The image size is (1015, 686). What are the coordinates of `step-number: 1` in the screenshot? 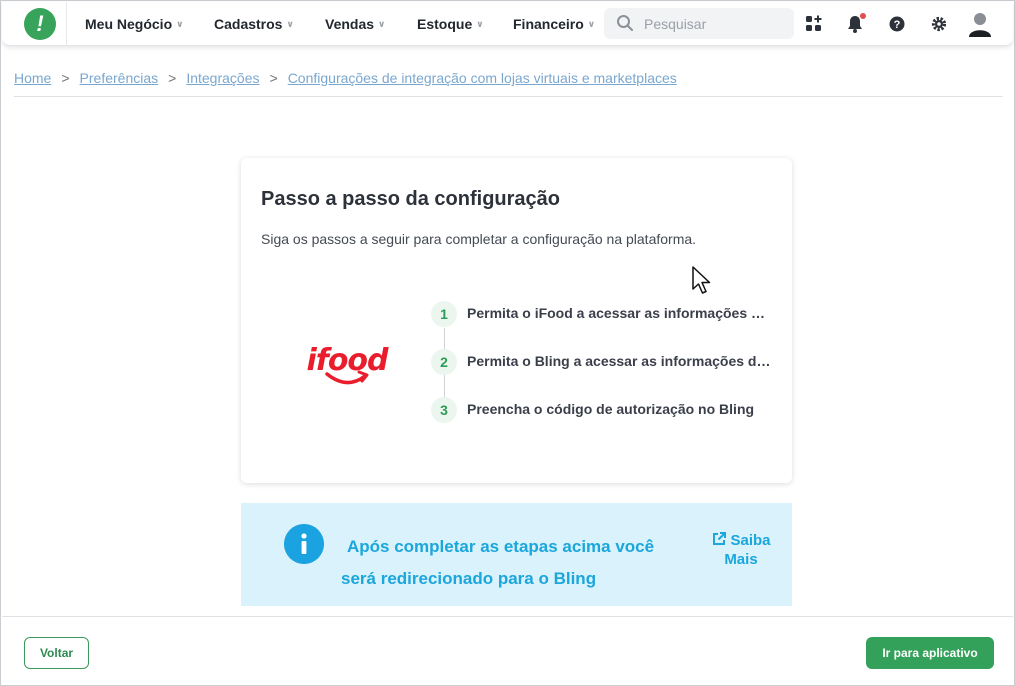 It's located at (444, 314).